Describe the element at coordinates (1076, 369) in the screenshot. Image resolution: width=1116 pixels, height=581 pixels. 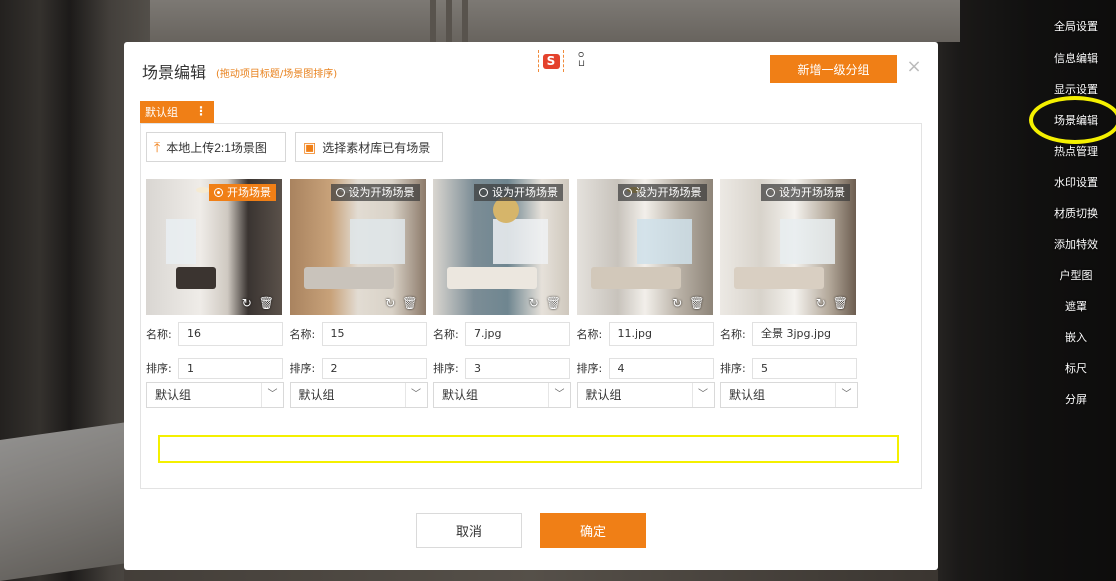
I see `sidebar-item-ruler: 标尺` at that location.